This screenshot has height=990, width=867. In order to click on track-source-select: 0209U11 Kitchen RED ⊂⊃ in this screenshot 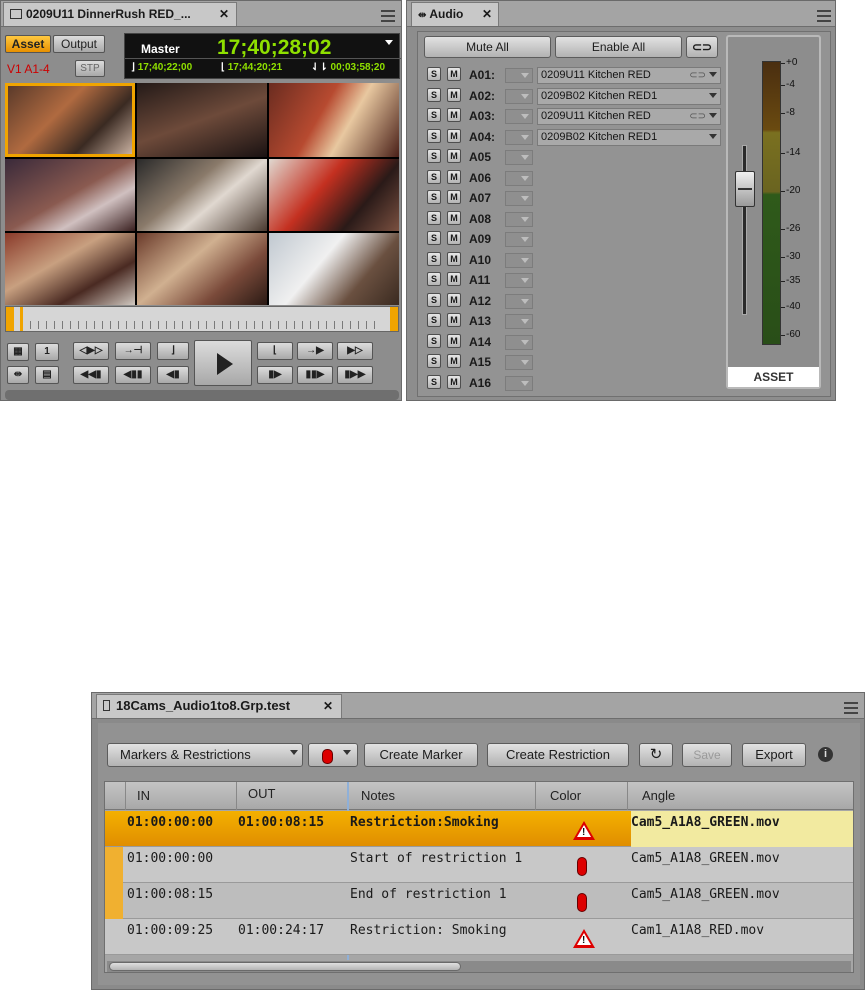, I will do `click(629, 75)`.